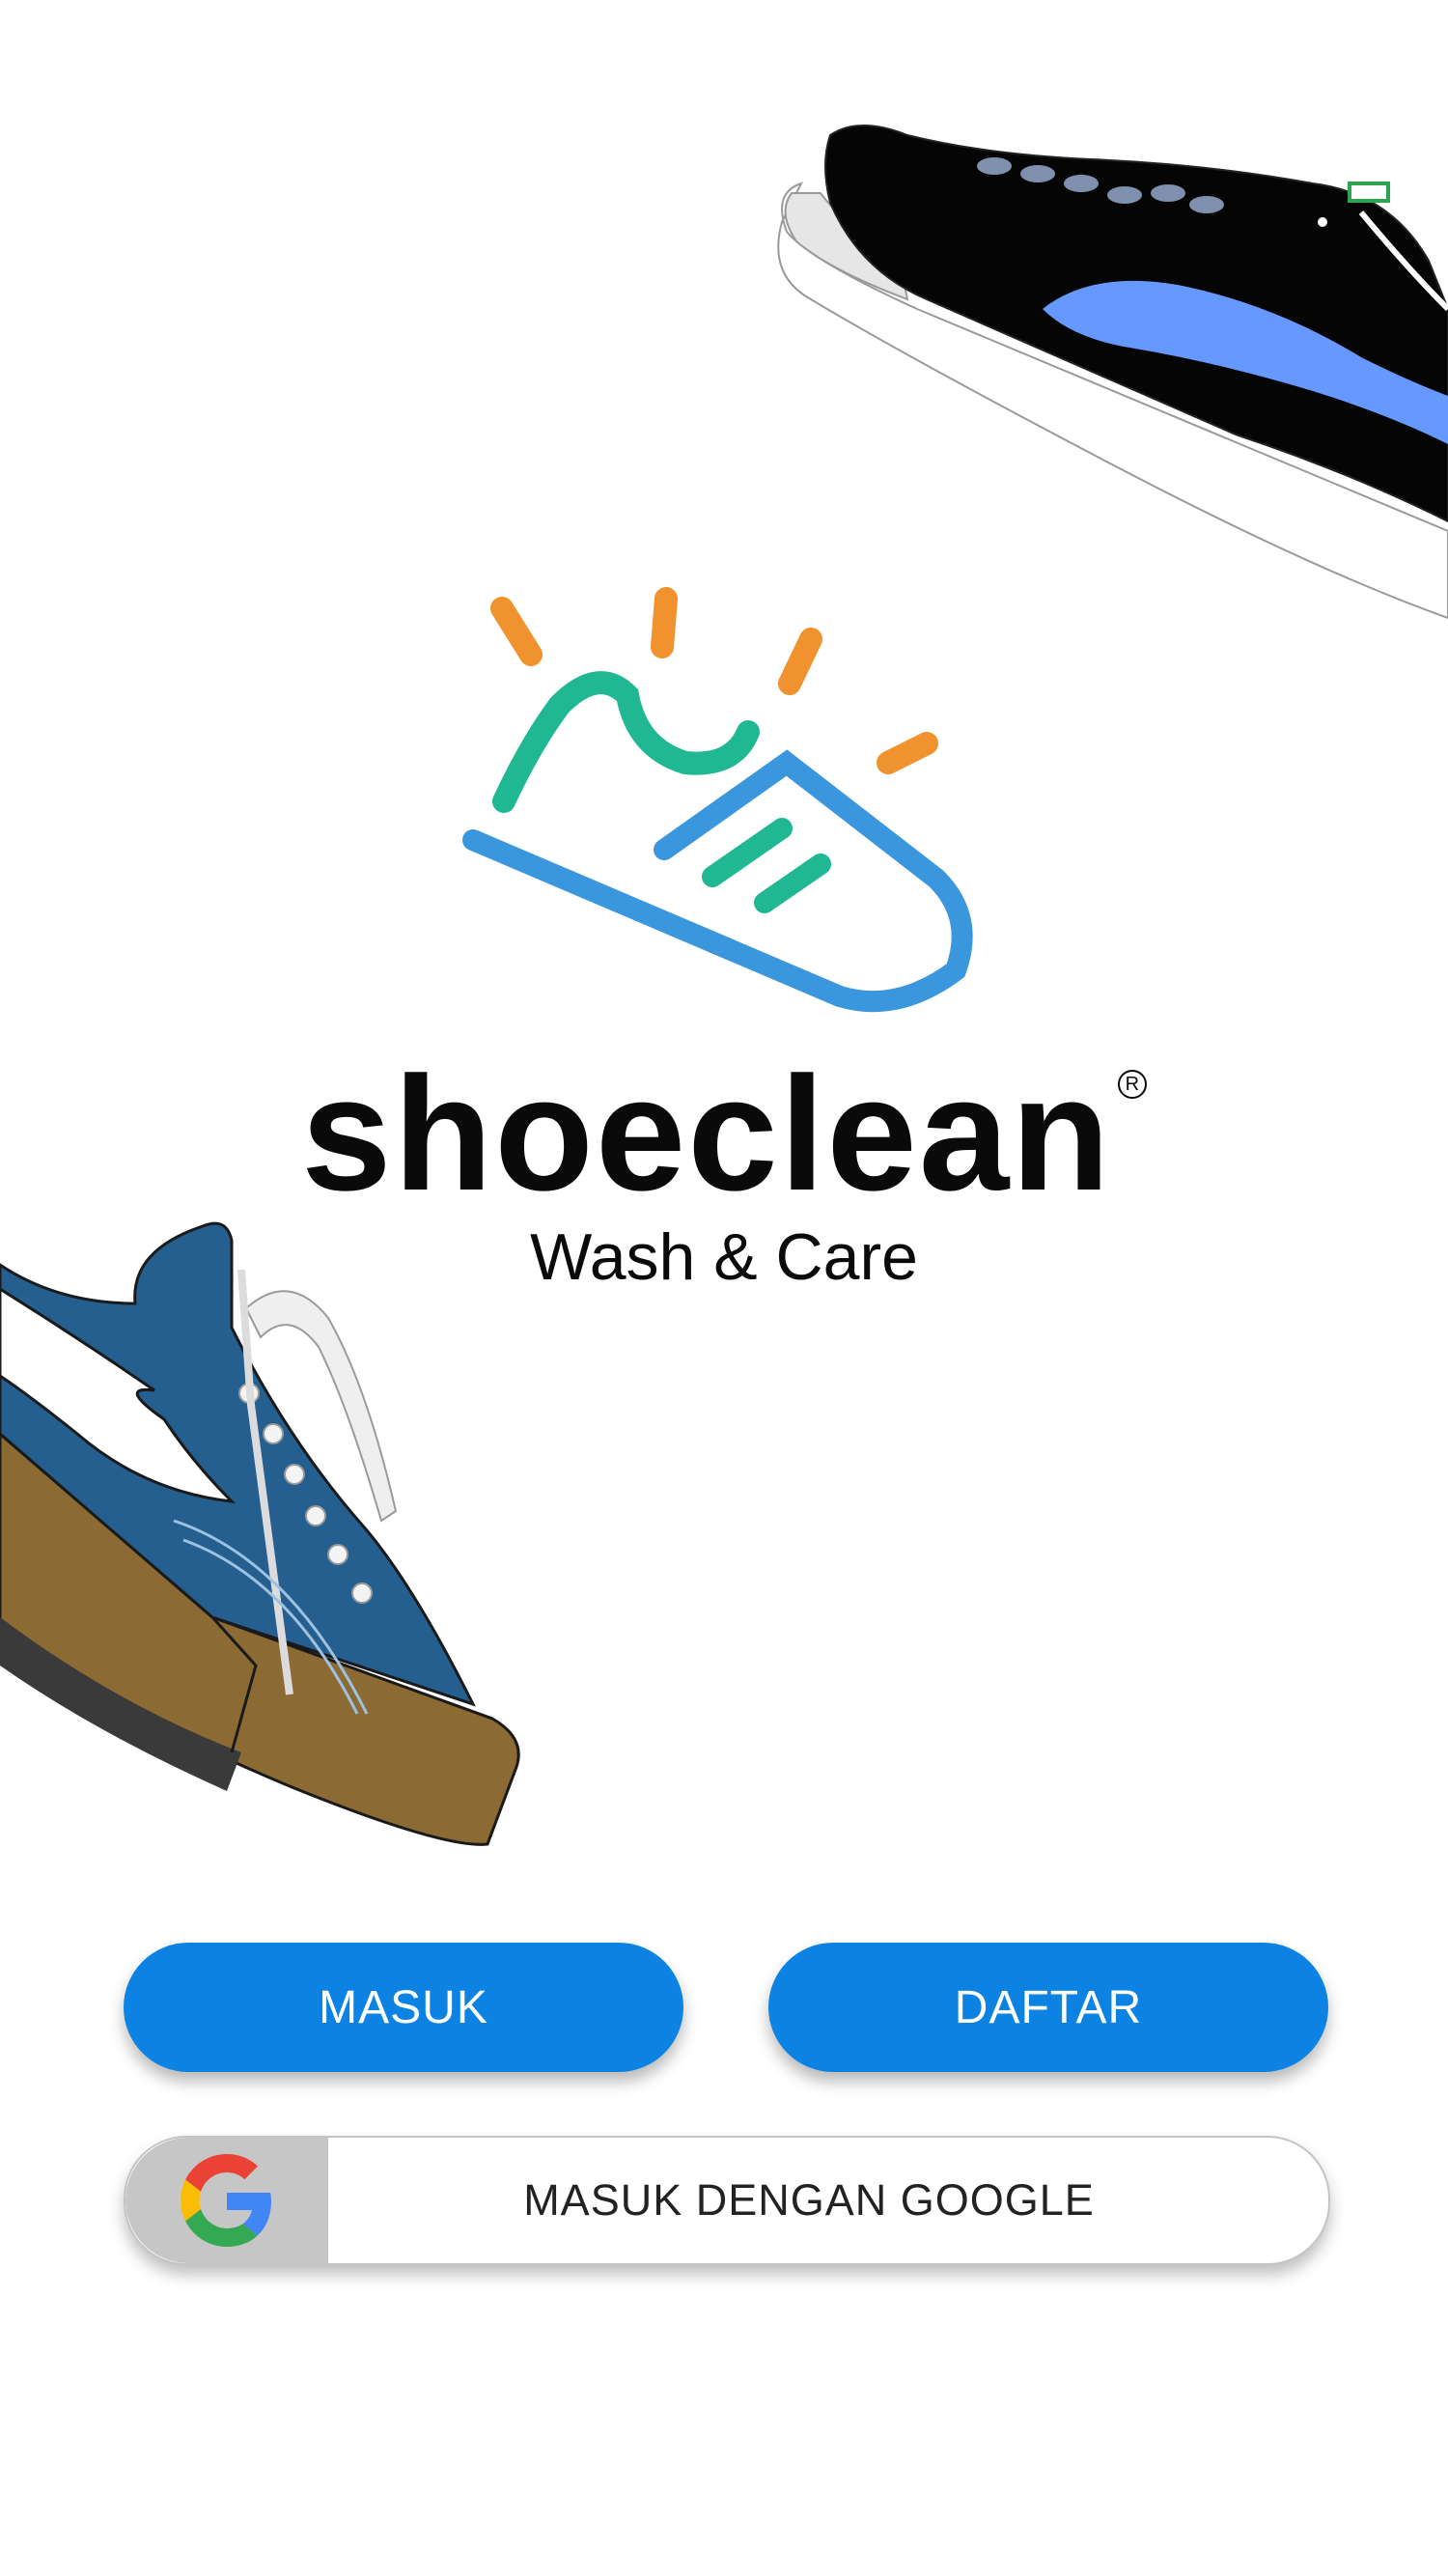 This screenshot has height=2576, width=1448. What do you see at coordinates (706, 1133) in the screenshot?
I see `brand-name-text: shoeclean` at bounding box center [706, 1133].